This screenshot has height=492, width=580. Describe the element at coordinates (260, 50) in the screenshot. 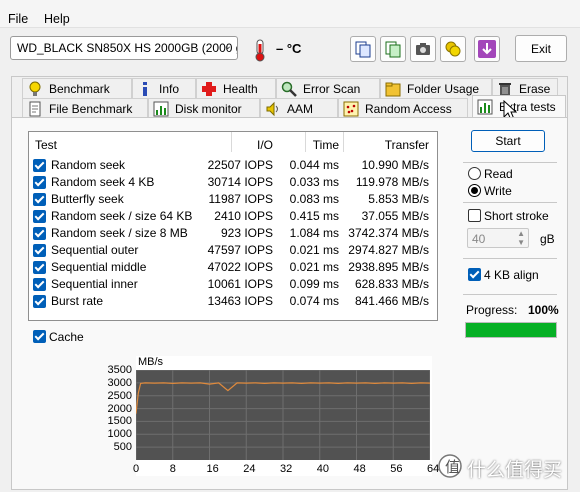

I see `thermometer-icon` at that location.